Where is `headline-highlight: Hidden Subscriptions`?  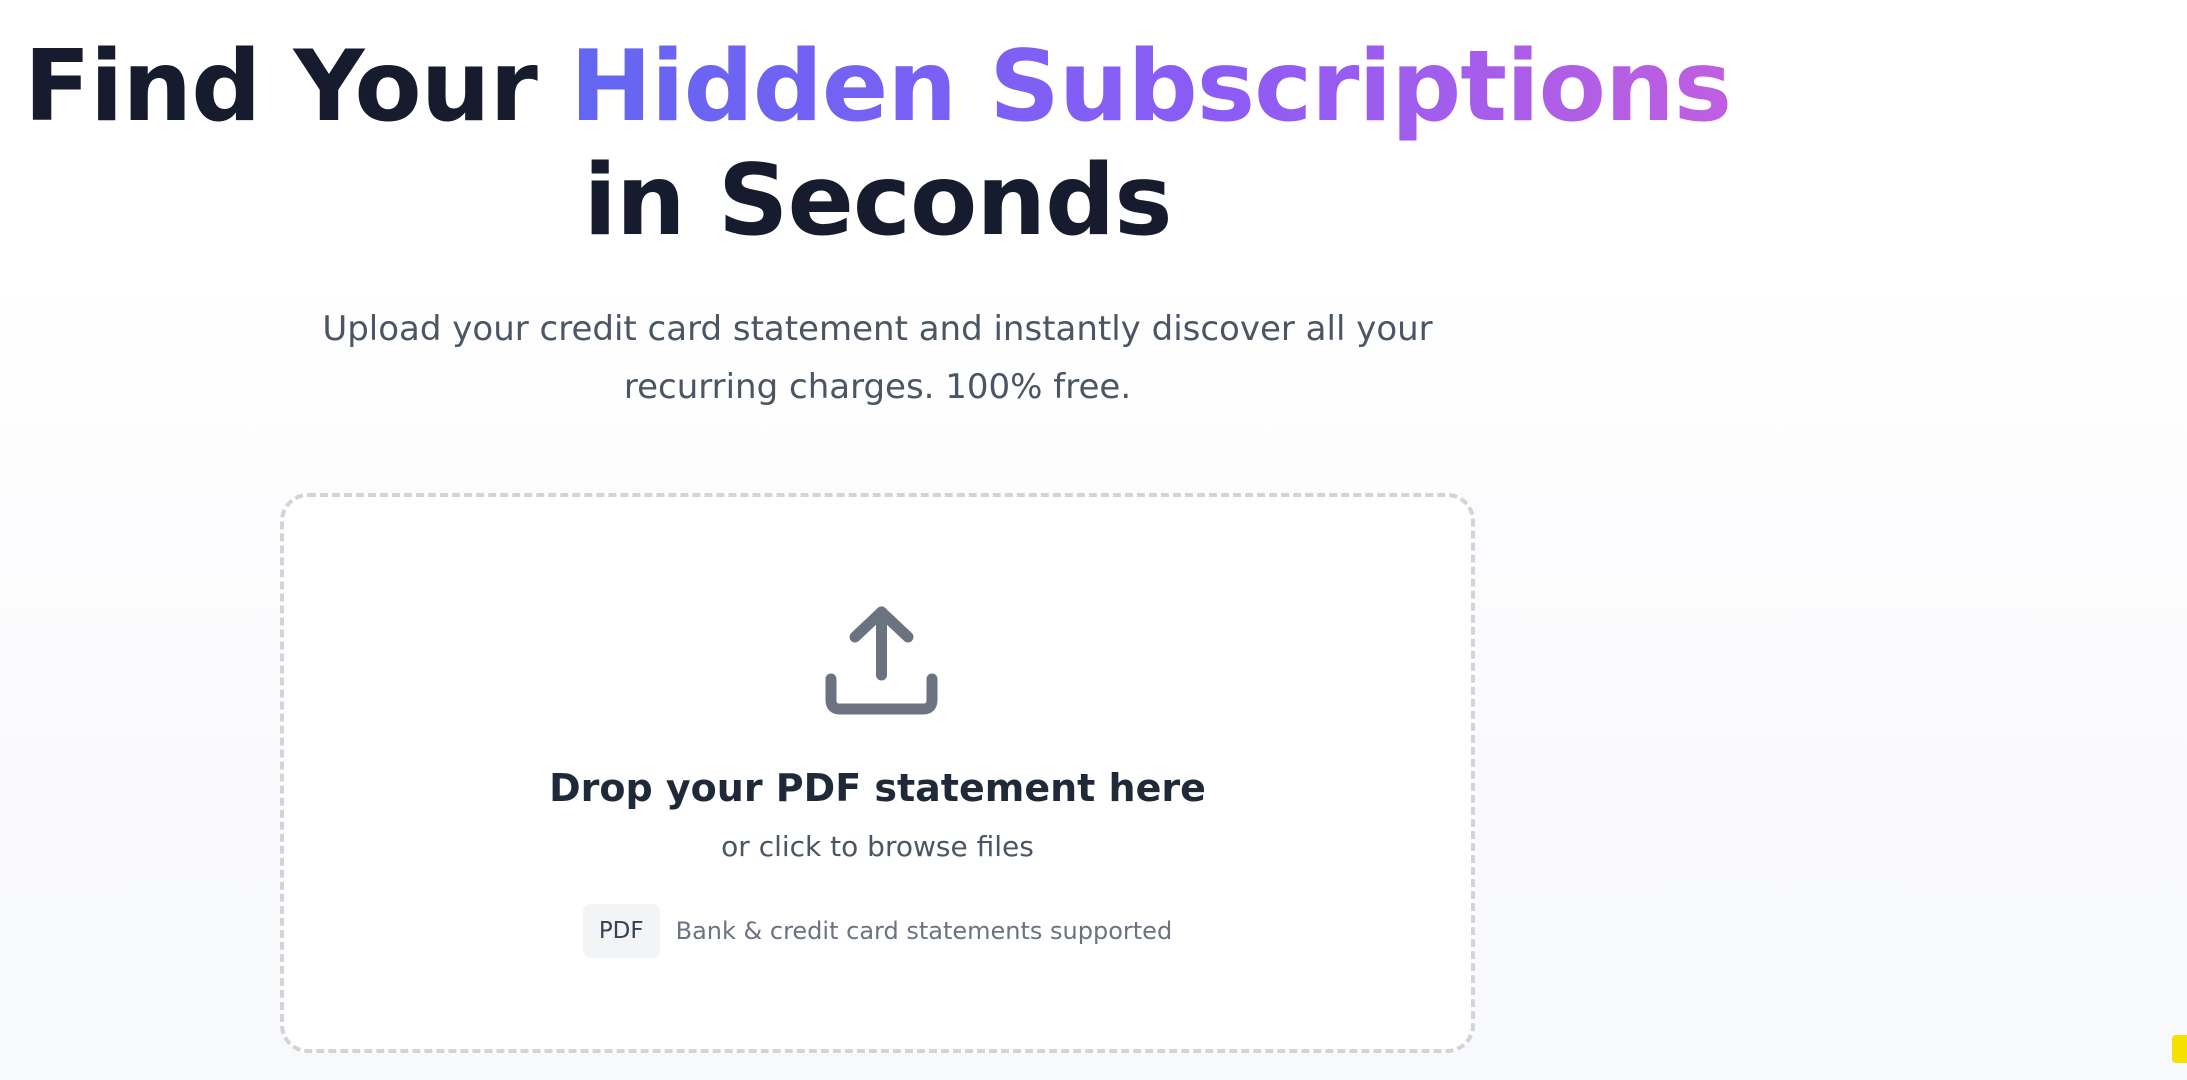
headline-highlight: Hidden Subscriptions is located at coordinates (1150, 87).